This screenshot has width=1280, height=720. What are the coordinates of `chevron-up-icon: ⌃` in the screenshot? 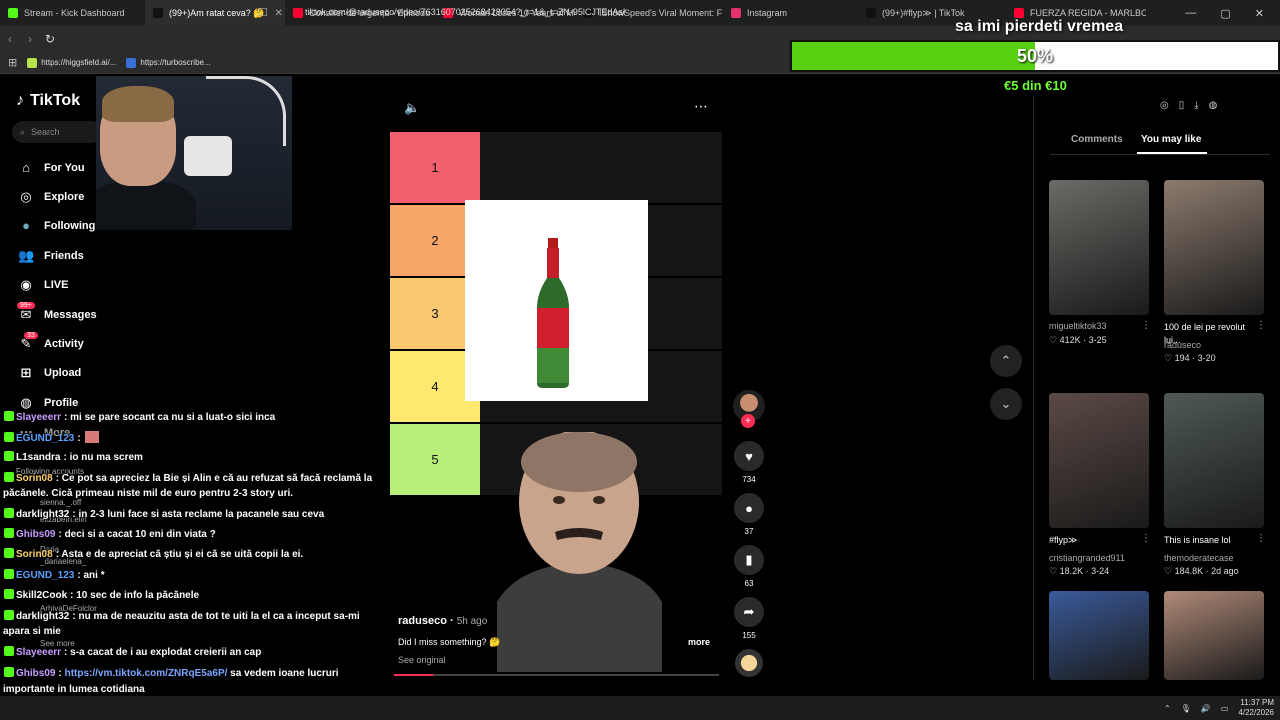 It's located at (1167, 708).